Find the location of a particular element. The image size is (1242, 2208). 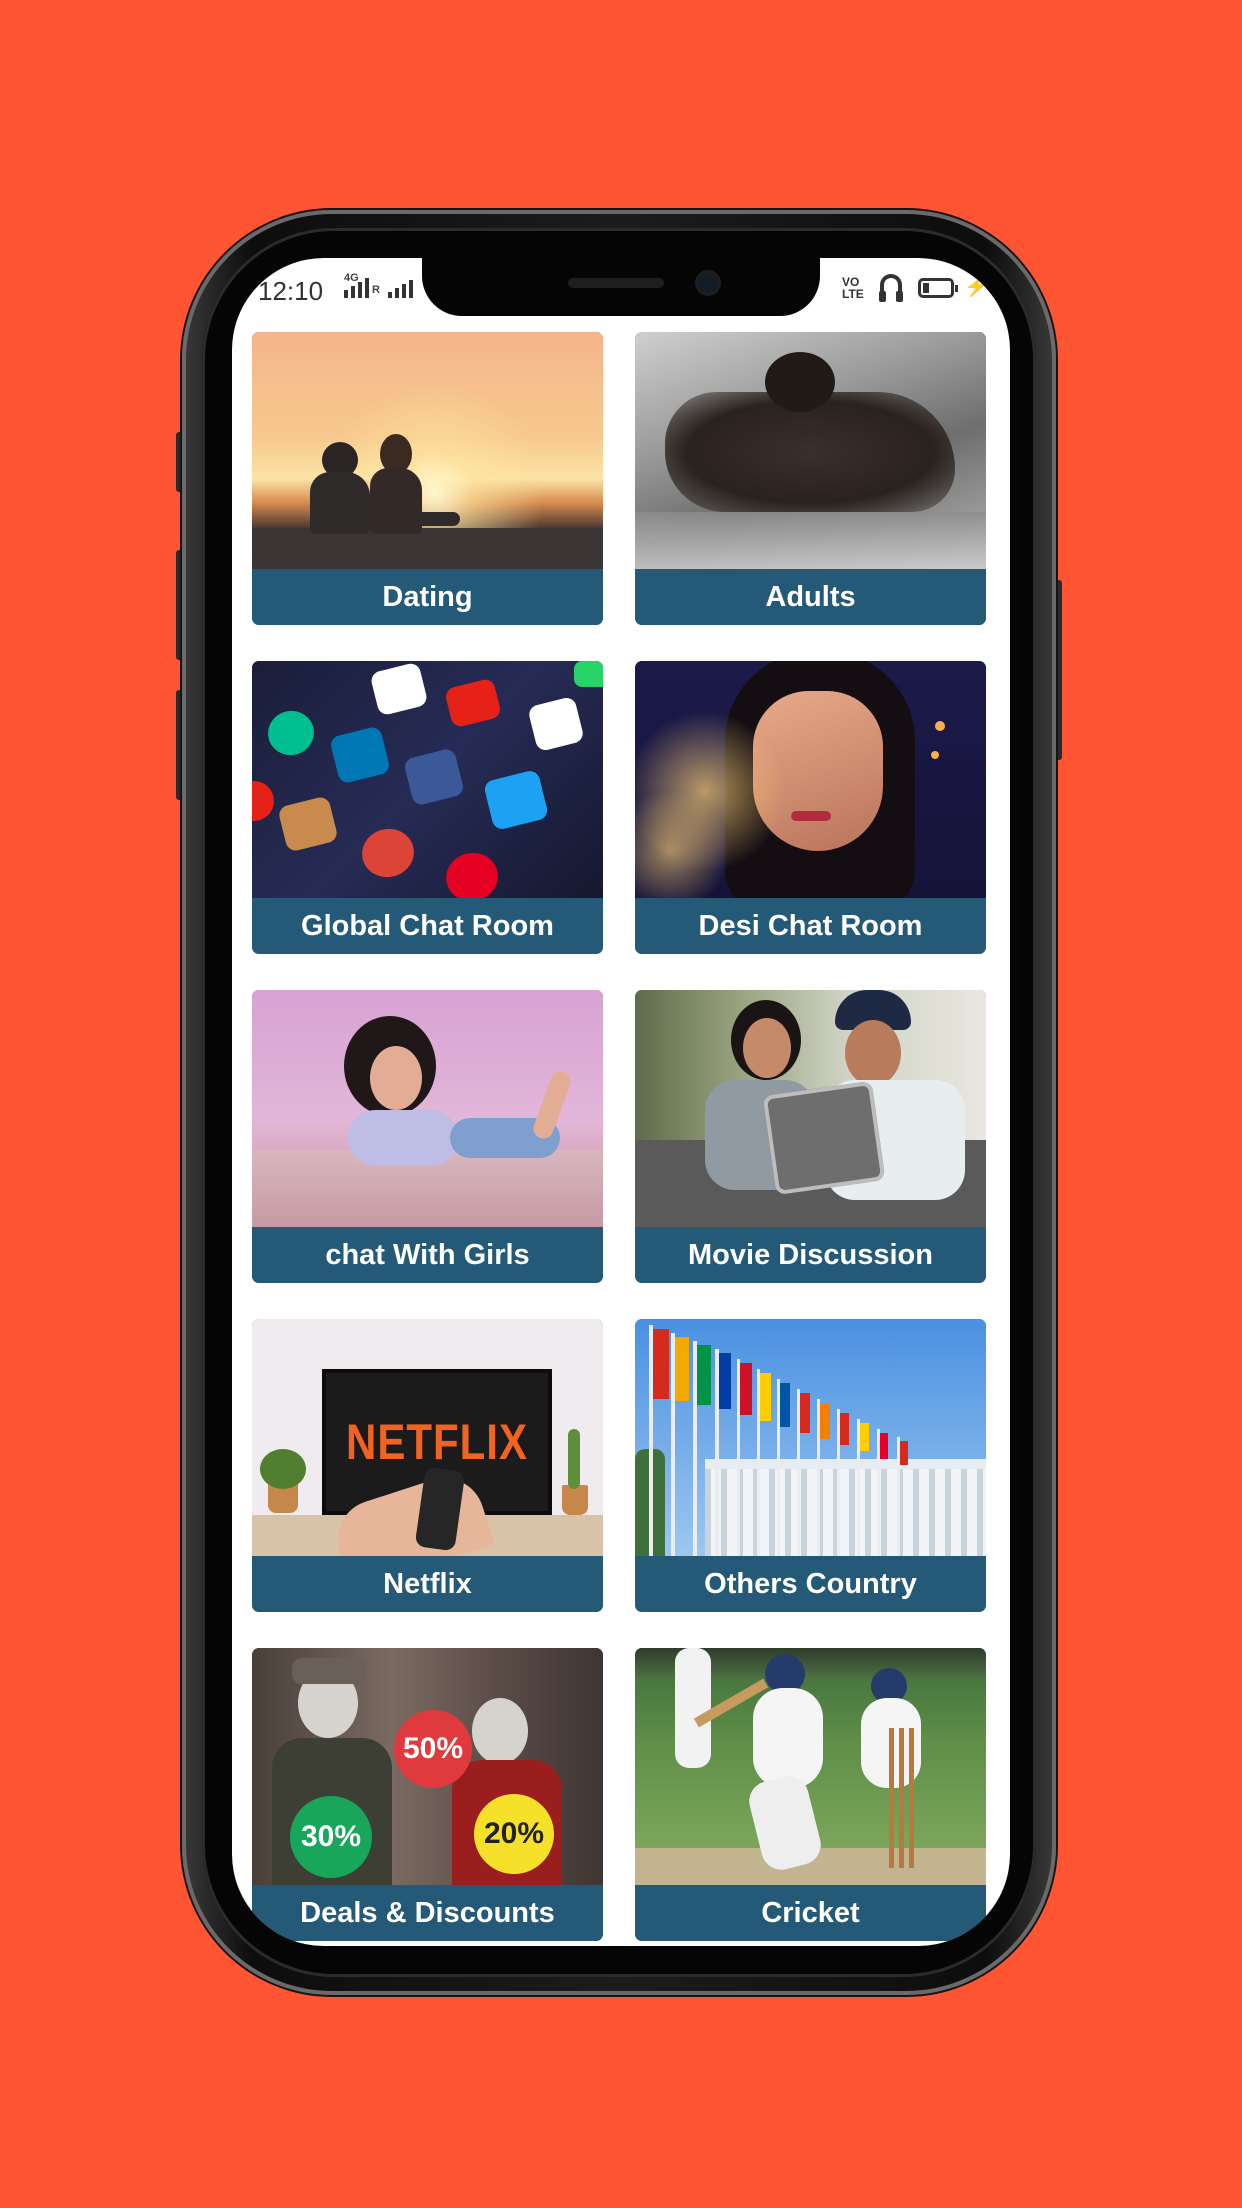

category-card-others-country: Others Country is located at coordinates (810, 1465).